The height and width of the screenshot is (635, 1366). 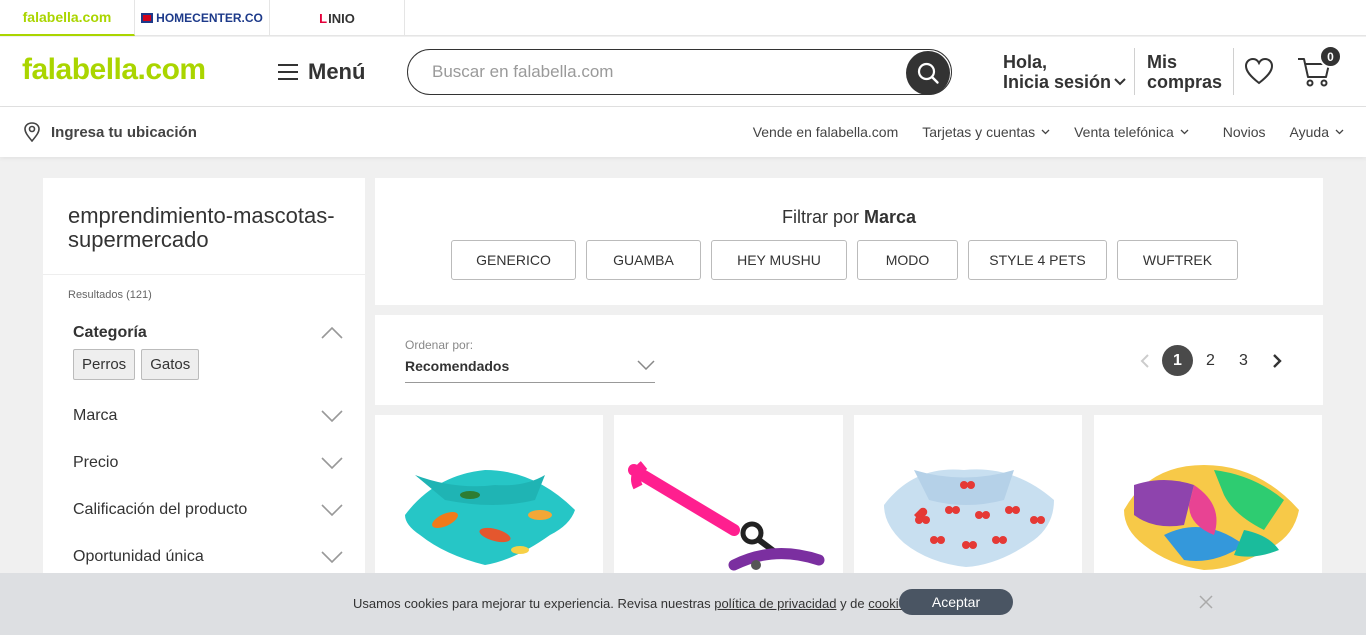 What do you see at coordinates (852, 603) in the screenshot?
I see `cookie-text-middle: y de` at bounding box center [852, 603].